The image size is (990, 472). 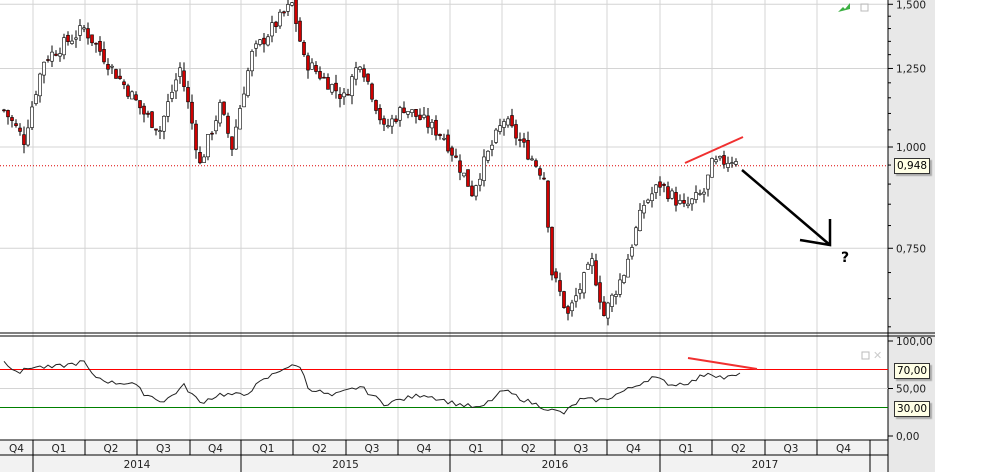 What do you see at coordinates (555, 465) in the screenshot?
I see `year-label: 2016` at bounding box center [555, 465].